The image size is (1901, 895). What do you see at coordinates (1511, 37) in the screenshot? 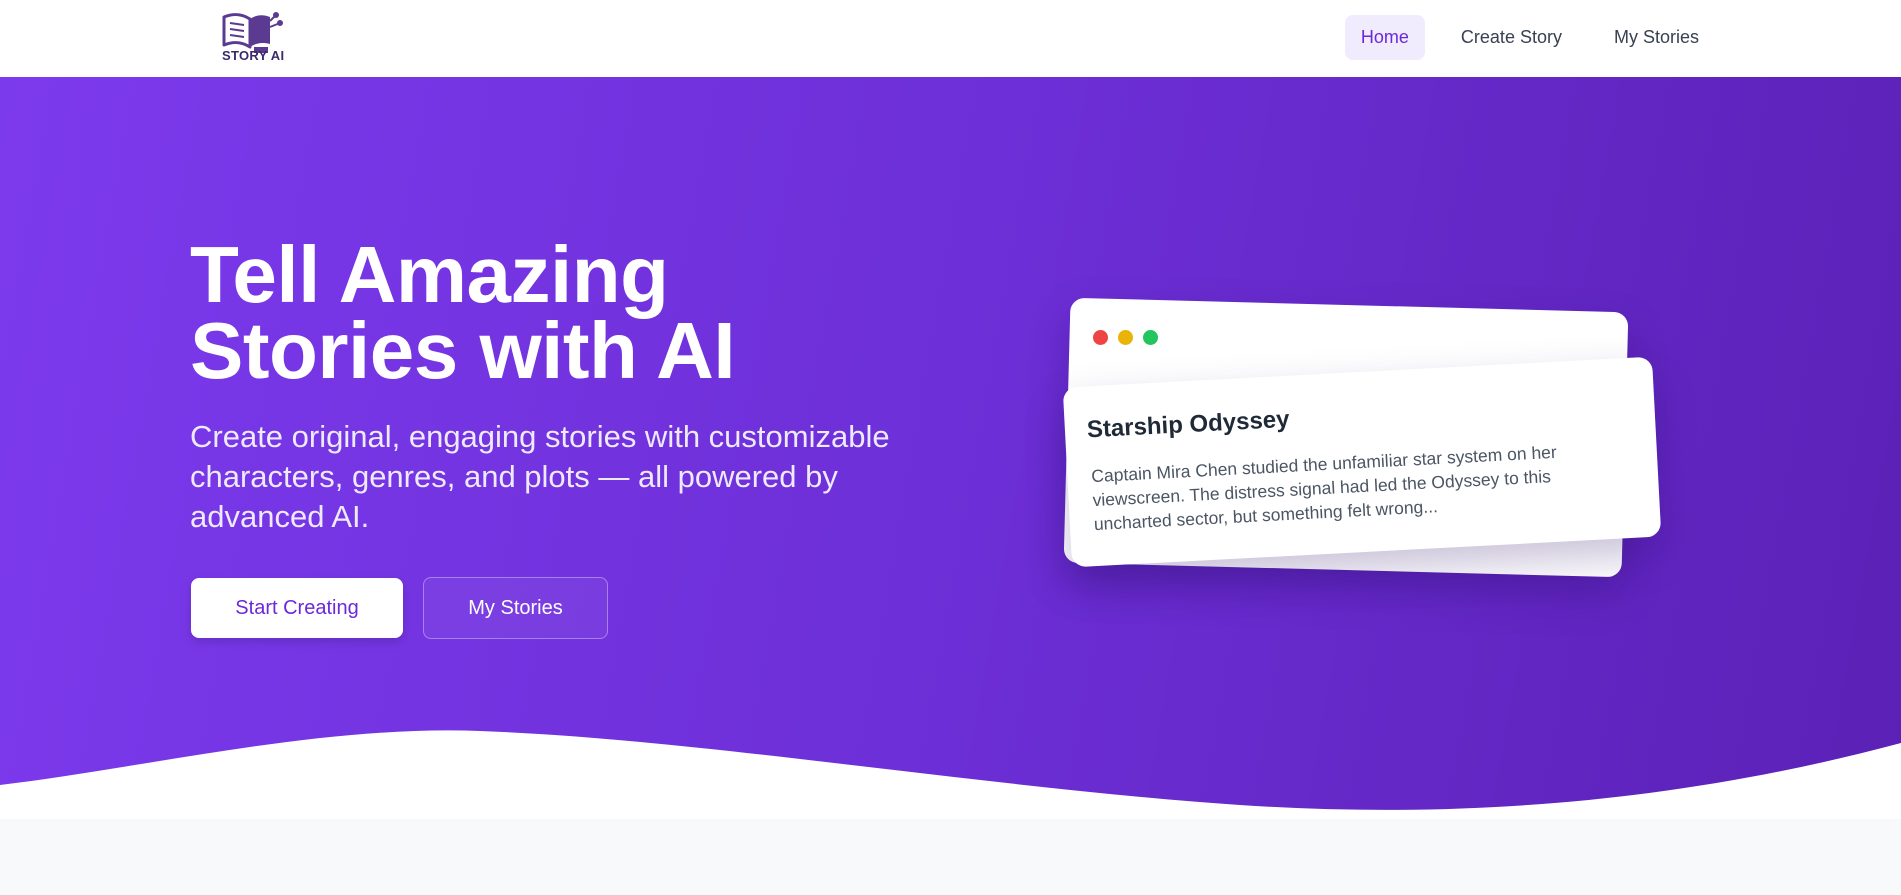
I see `nav-create-story: Create Story` at bounding box center [1511, 37].